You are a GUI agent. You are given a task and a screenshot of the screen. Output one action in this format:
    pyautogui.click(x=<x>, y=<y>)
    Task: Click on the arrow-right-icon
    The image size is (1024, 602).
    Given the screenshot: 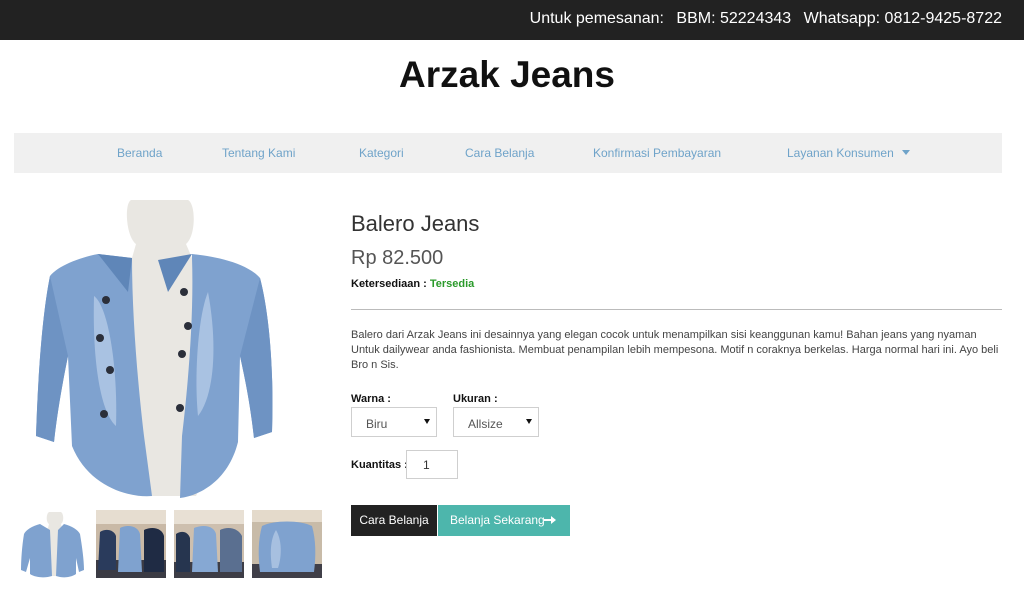 What is the action you would take?
    pyautogui.click(x=550, y=520)
    